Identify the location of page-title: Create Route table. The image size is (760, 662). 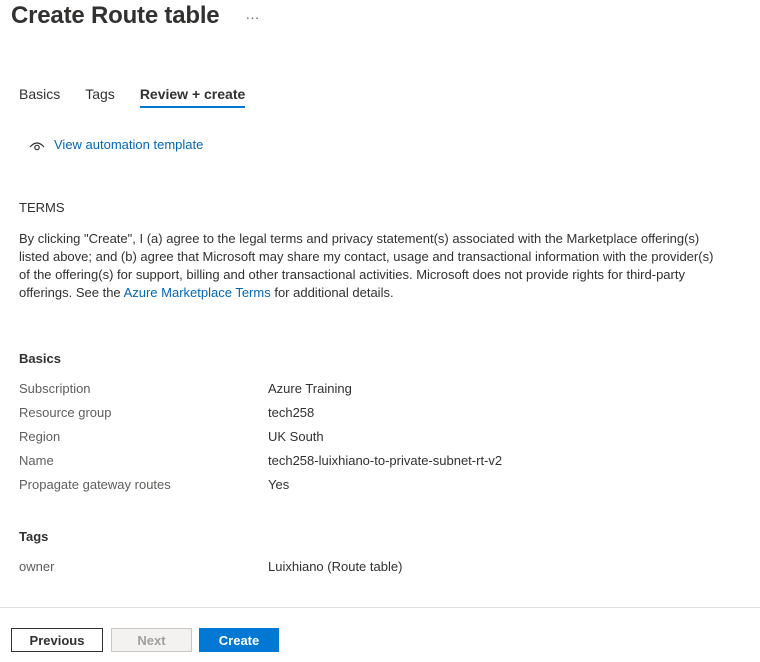
(115, 15).